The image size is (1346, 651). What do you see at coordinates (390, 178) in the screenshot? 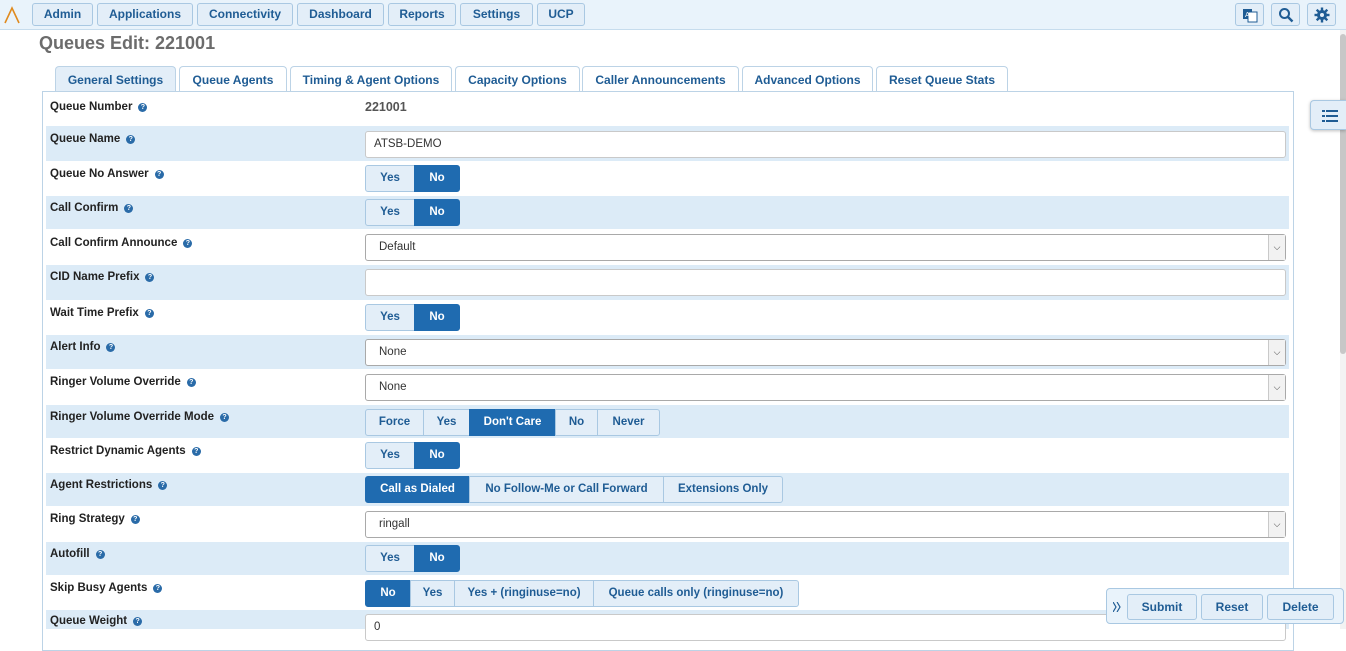
I see `queue-no-answer-yes: Yes` at bounding box center [390, 178].